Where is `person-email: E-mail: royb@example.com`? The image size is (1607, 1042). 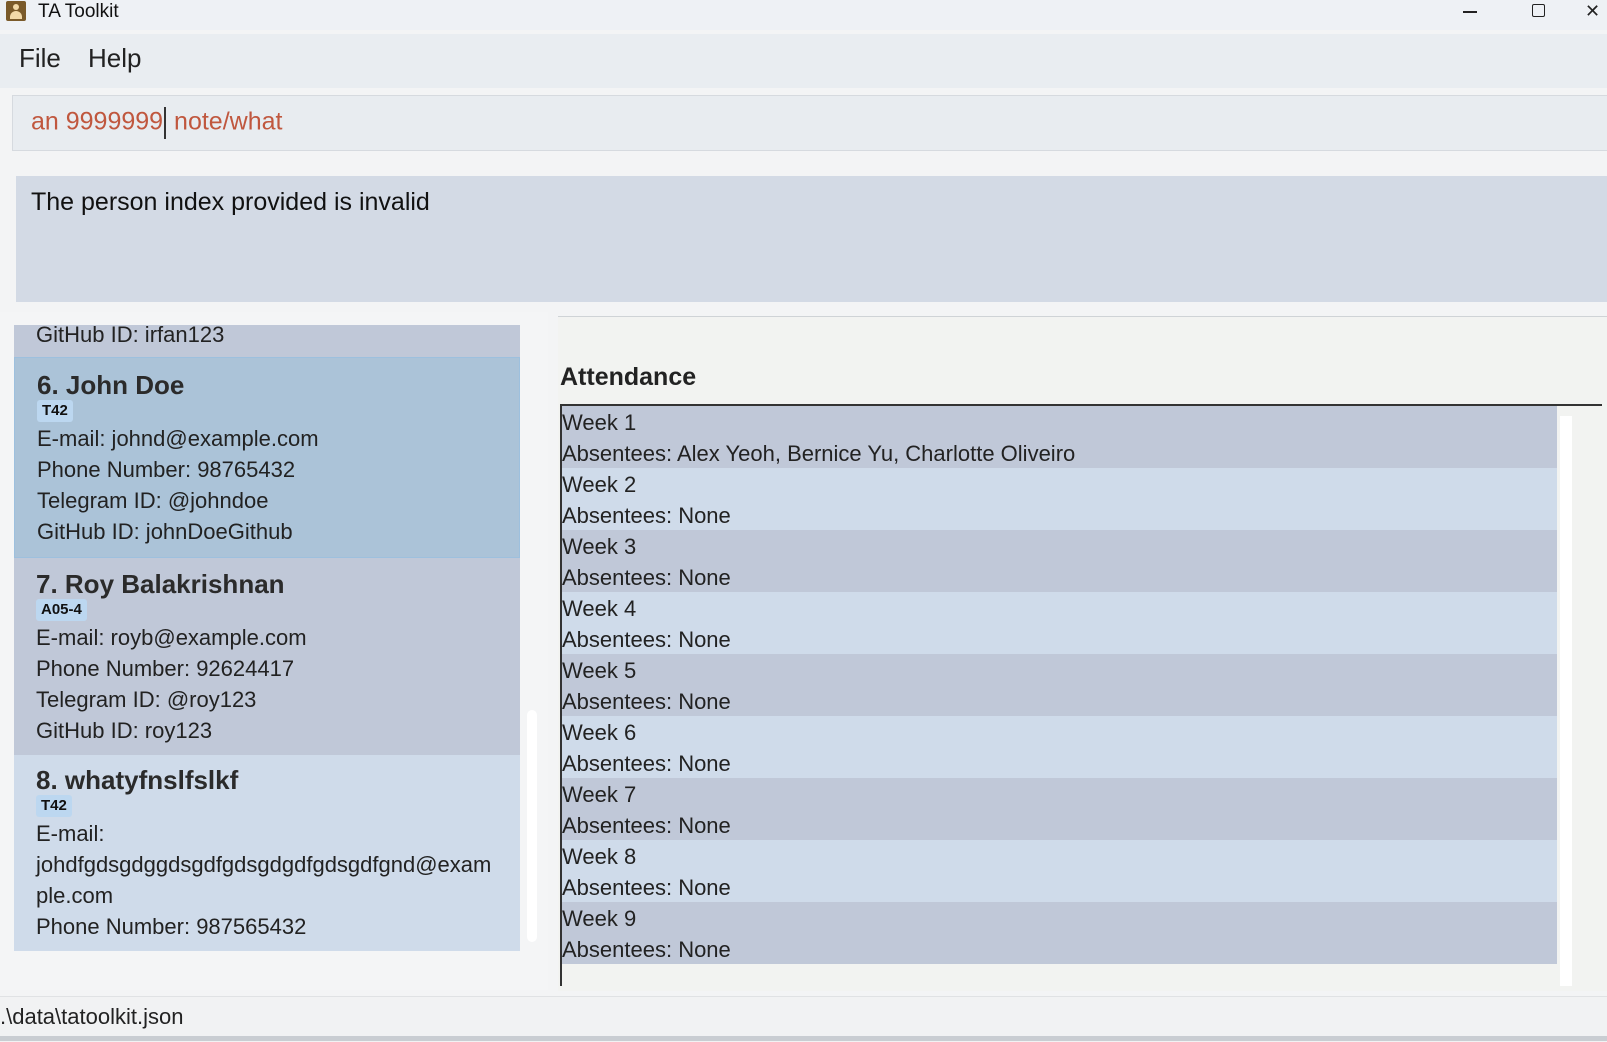 person-email: E-mail: royb@example.com is located at coordinates (171, 637).